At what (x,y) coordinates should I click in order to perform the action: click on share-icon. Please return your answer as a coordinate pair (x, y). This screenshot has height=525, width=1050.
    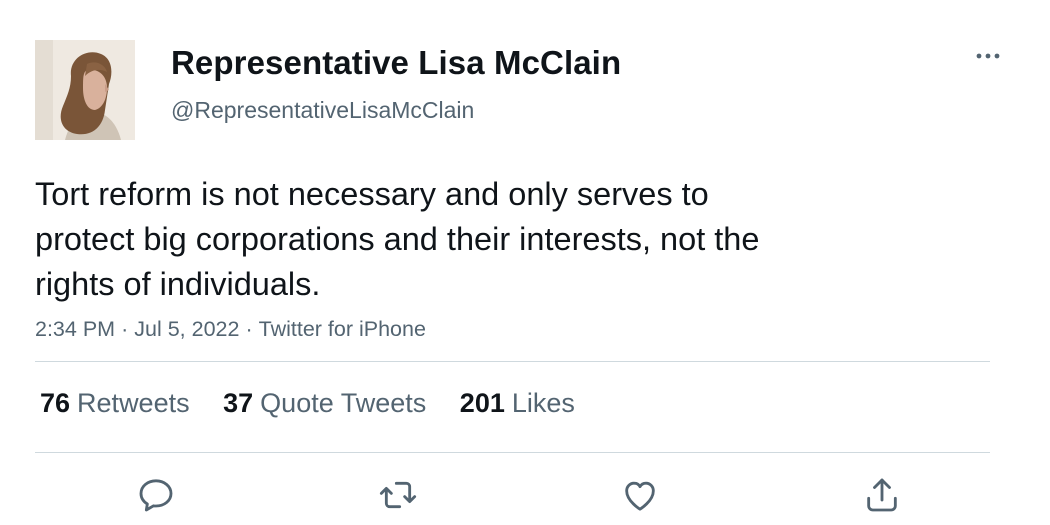
    Looking at the image, I should click on (882, 495).